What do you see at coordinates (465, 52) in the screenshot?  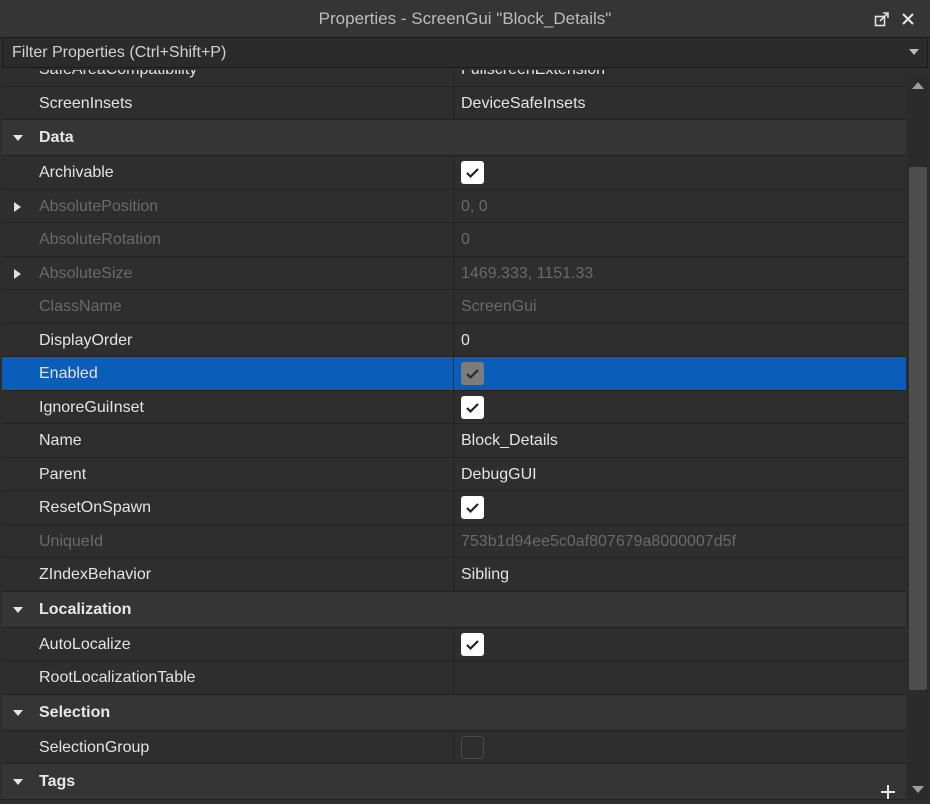 I see `filter-properties-input: Filter Properties (Ctrl+Shift+P)` at bounding box center [465, 52].